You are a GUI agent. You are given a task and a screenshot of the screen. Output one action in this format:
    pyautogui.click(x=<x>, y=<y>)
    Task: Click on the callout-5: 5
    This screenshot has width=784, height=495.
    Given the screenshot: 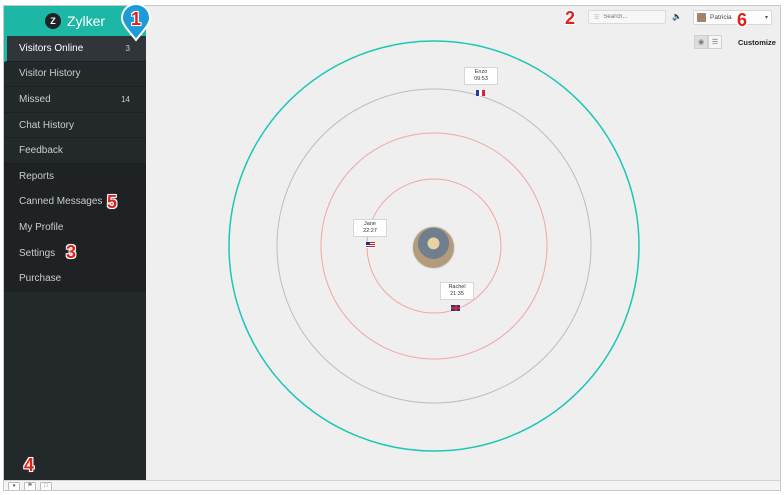 What is the action you would take?
    pyautogui.click(x=112, y=202)
    